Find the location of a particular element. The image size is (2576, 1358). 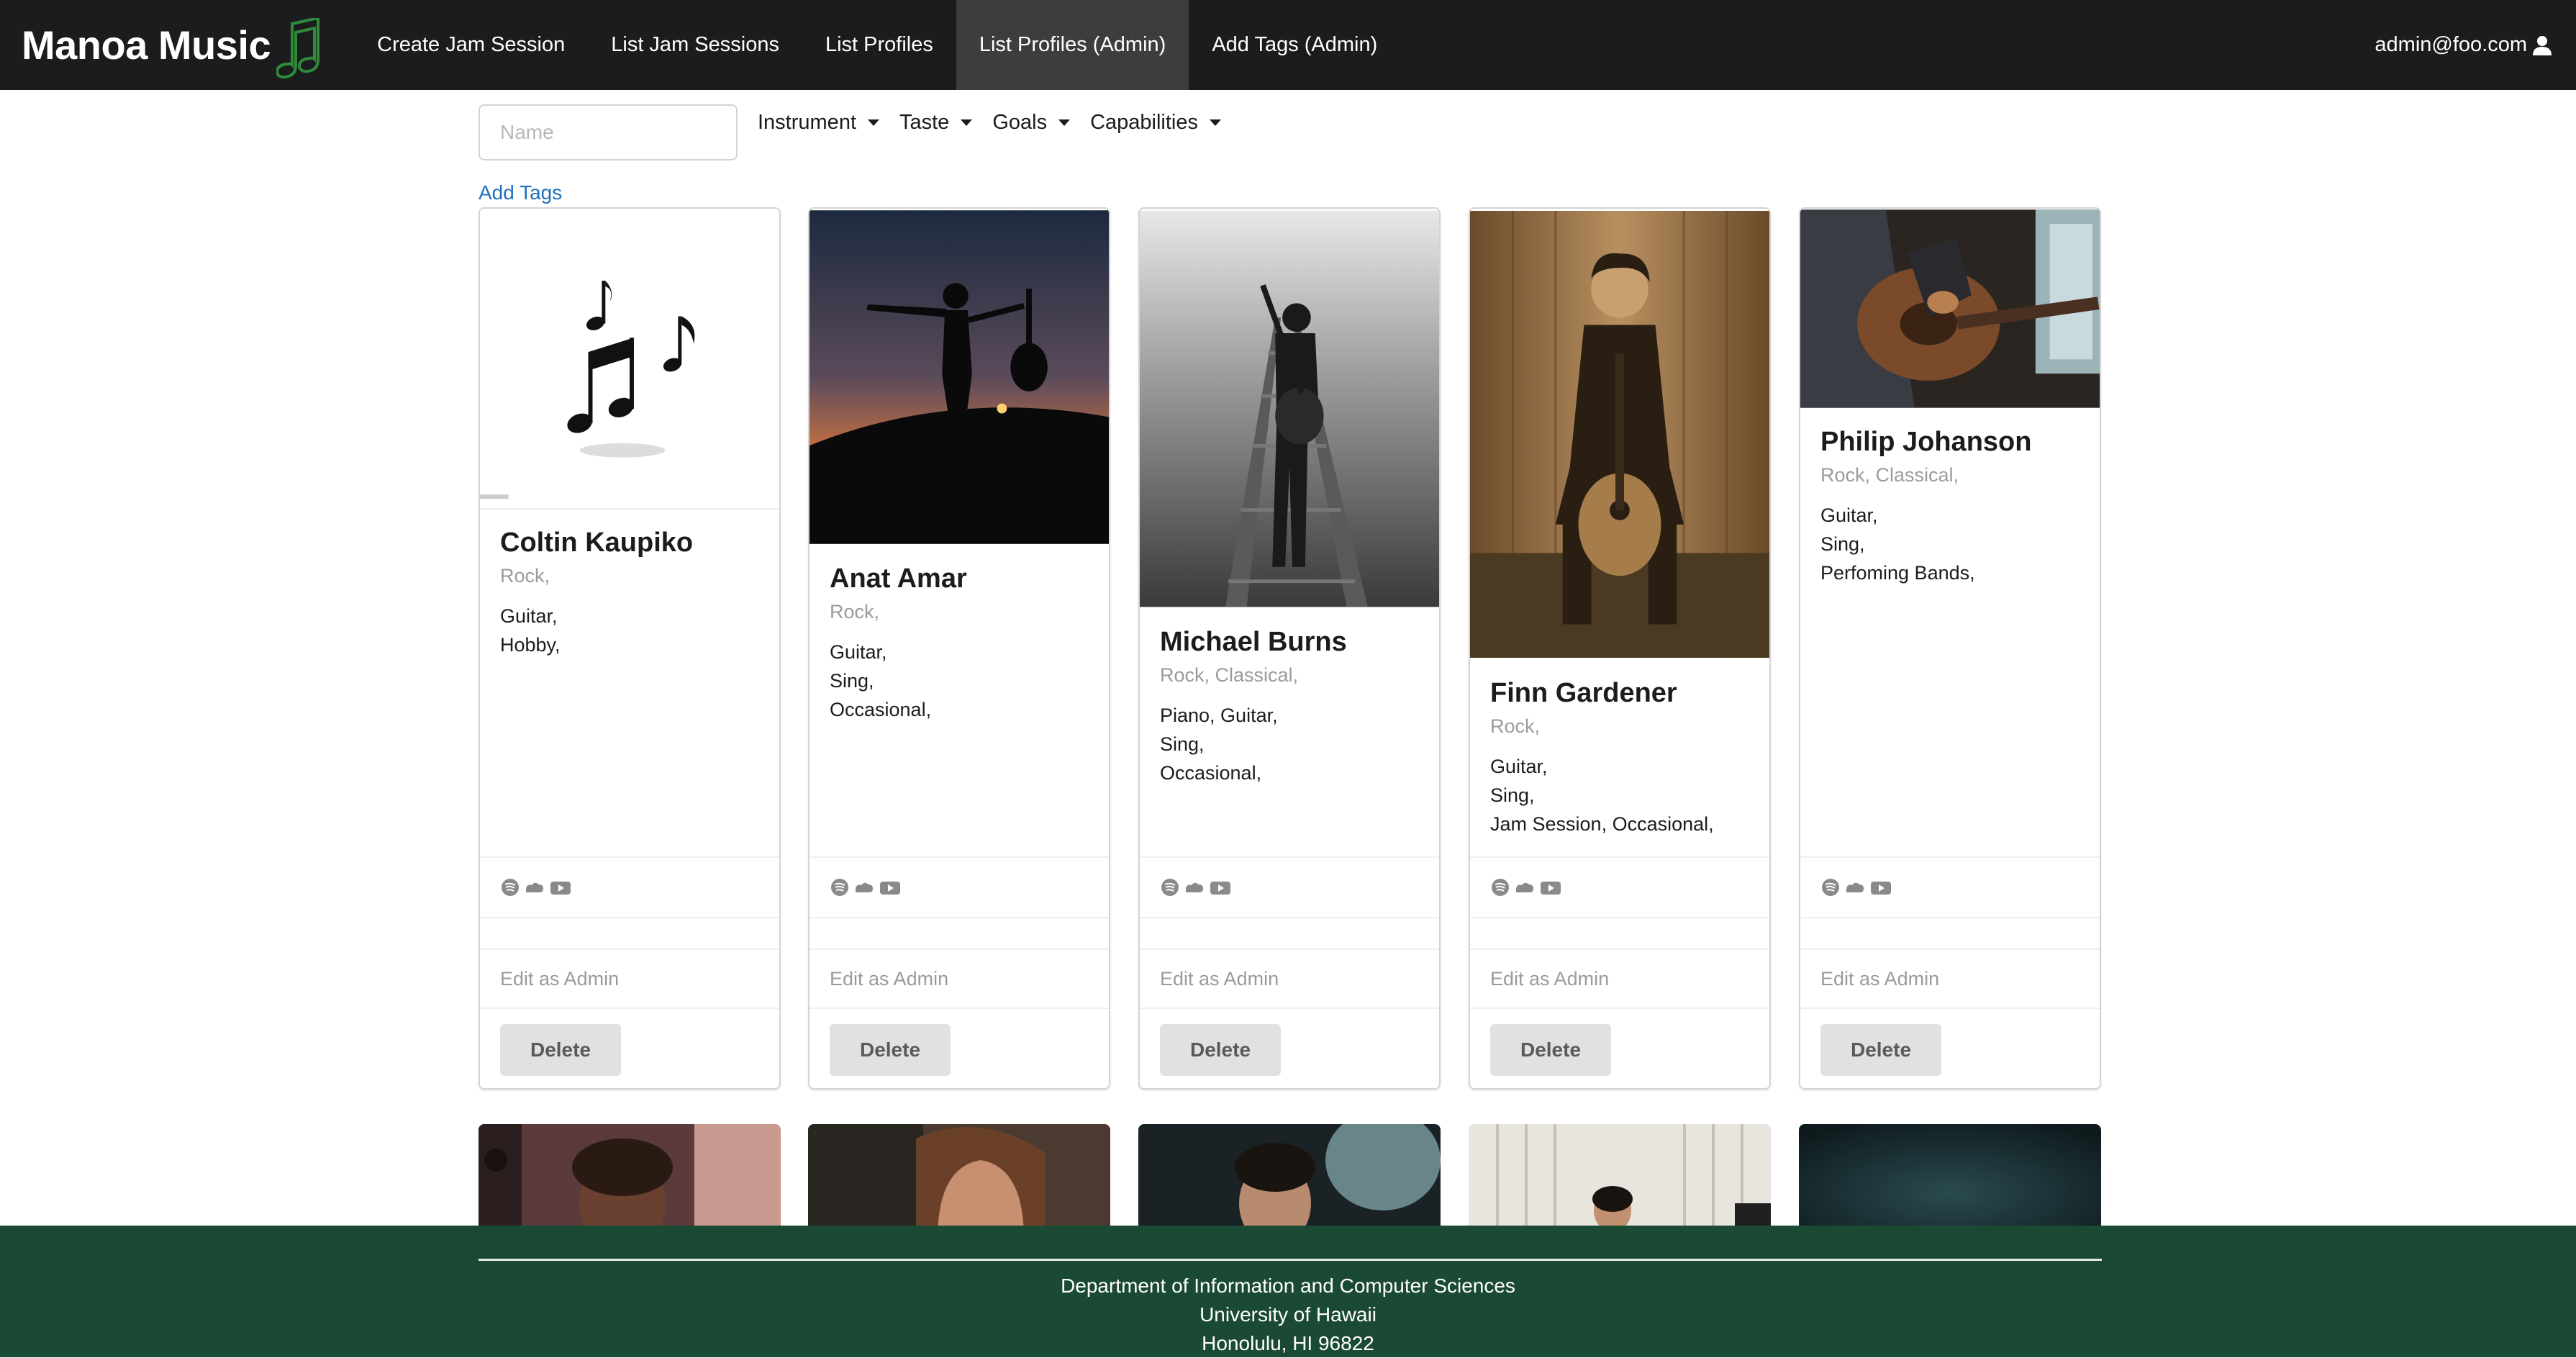

profile-desc-line: Perfoming Bands, is located at coordinates (1898, 573).